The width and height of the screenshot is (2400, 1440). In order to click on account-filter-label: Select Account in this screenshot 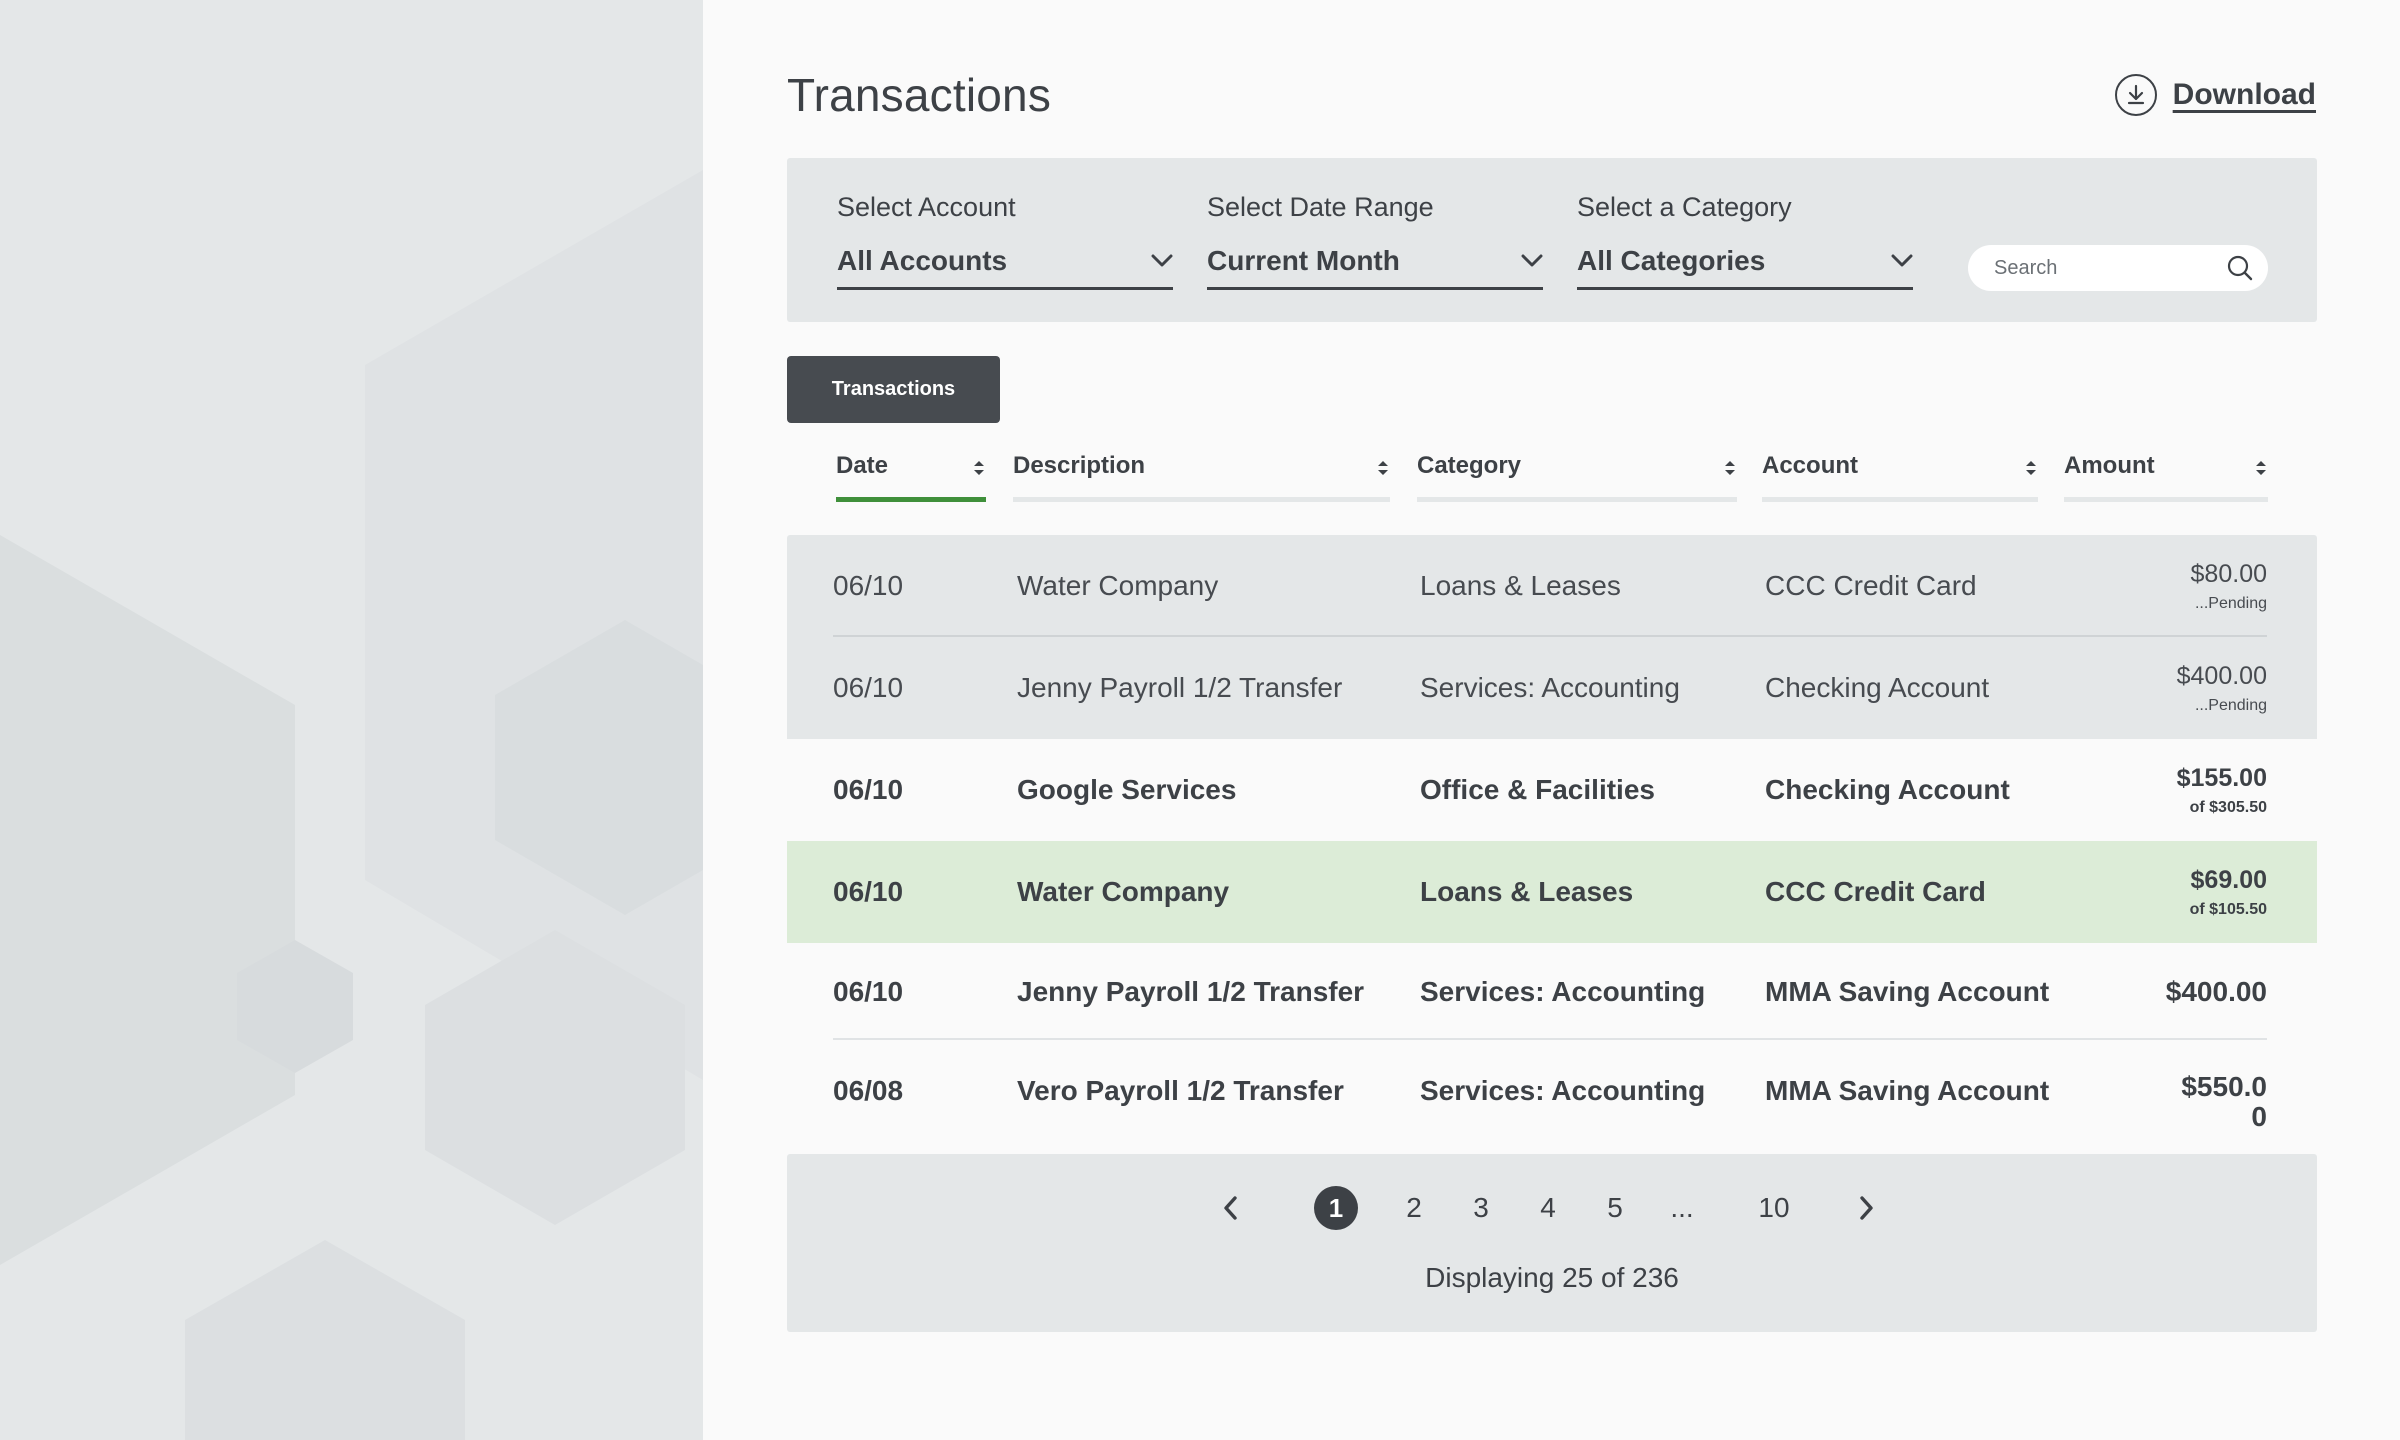, I will do `click(926, 207)`.